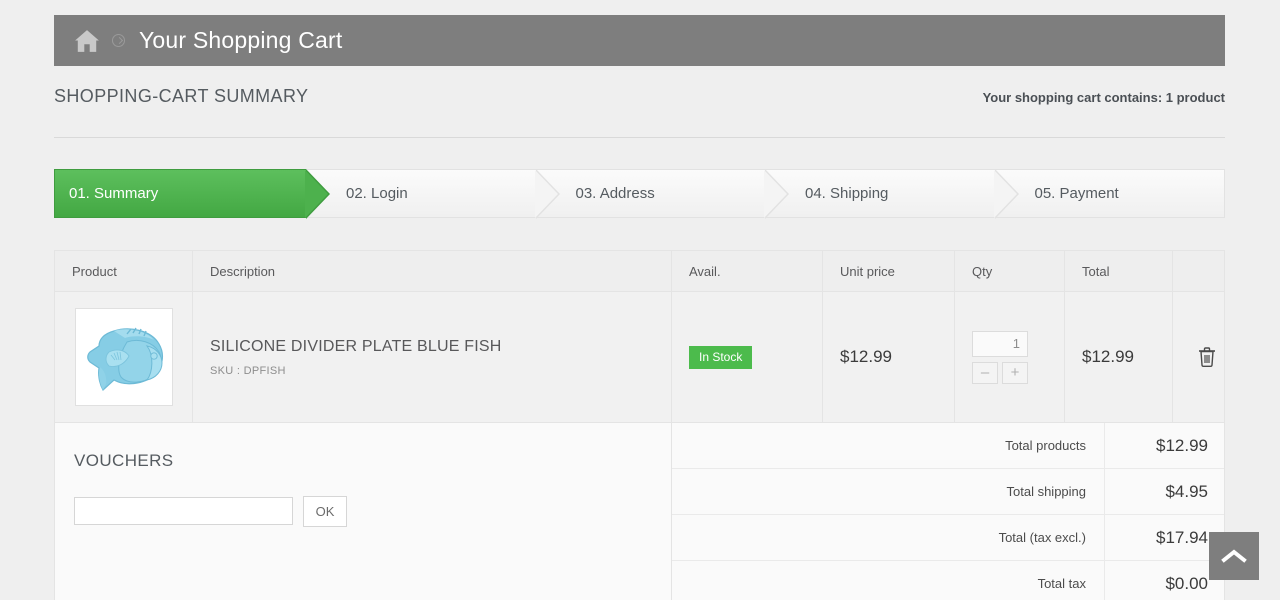 This screenshot has height=600, width=1280. I want to click on chevron-up-icon, so click(1234, 556).